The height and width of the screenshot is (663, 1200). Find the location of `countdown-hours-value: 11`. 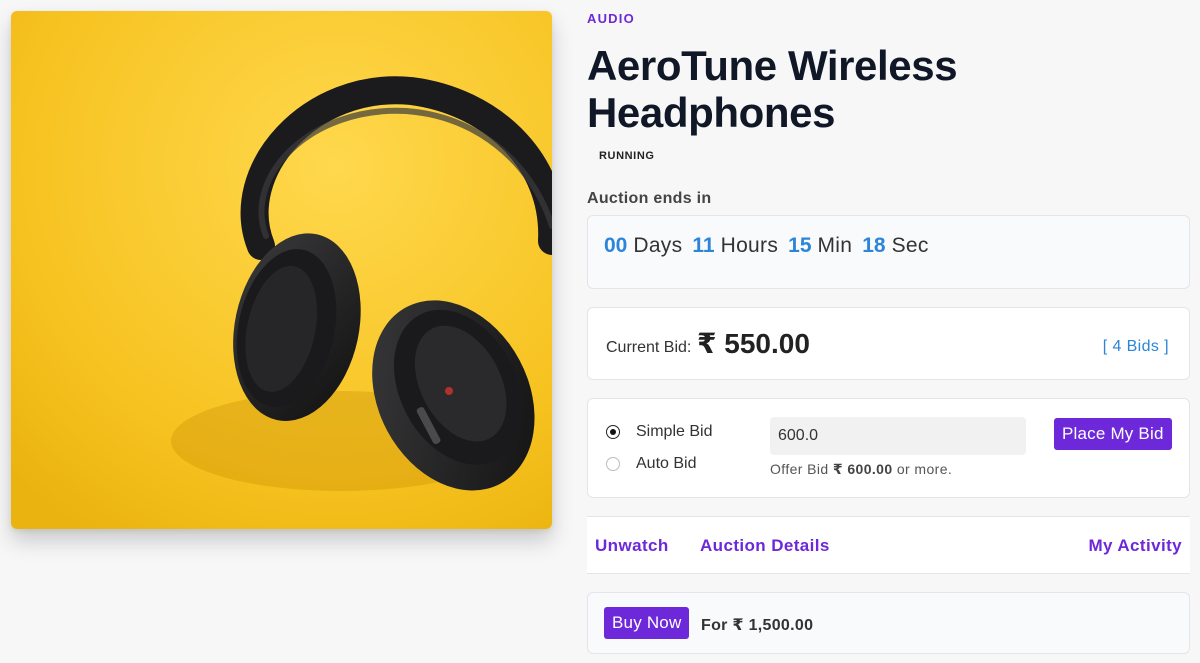

countdown-hours-value: 11 is located at coordinates (703, 245).